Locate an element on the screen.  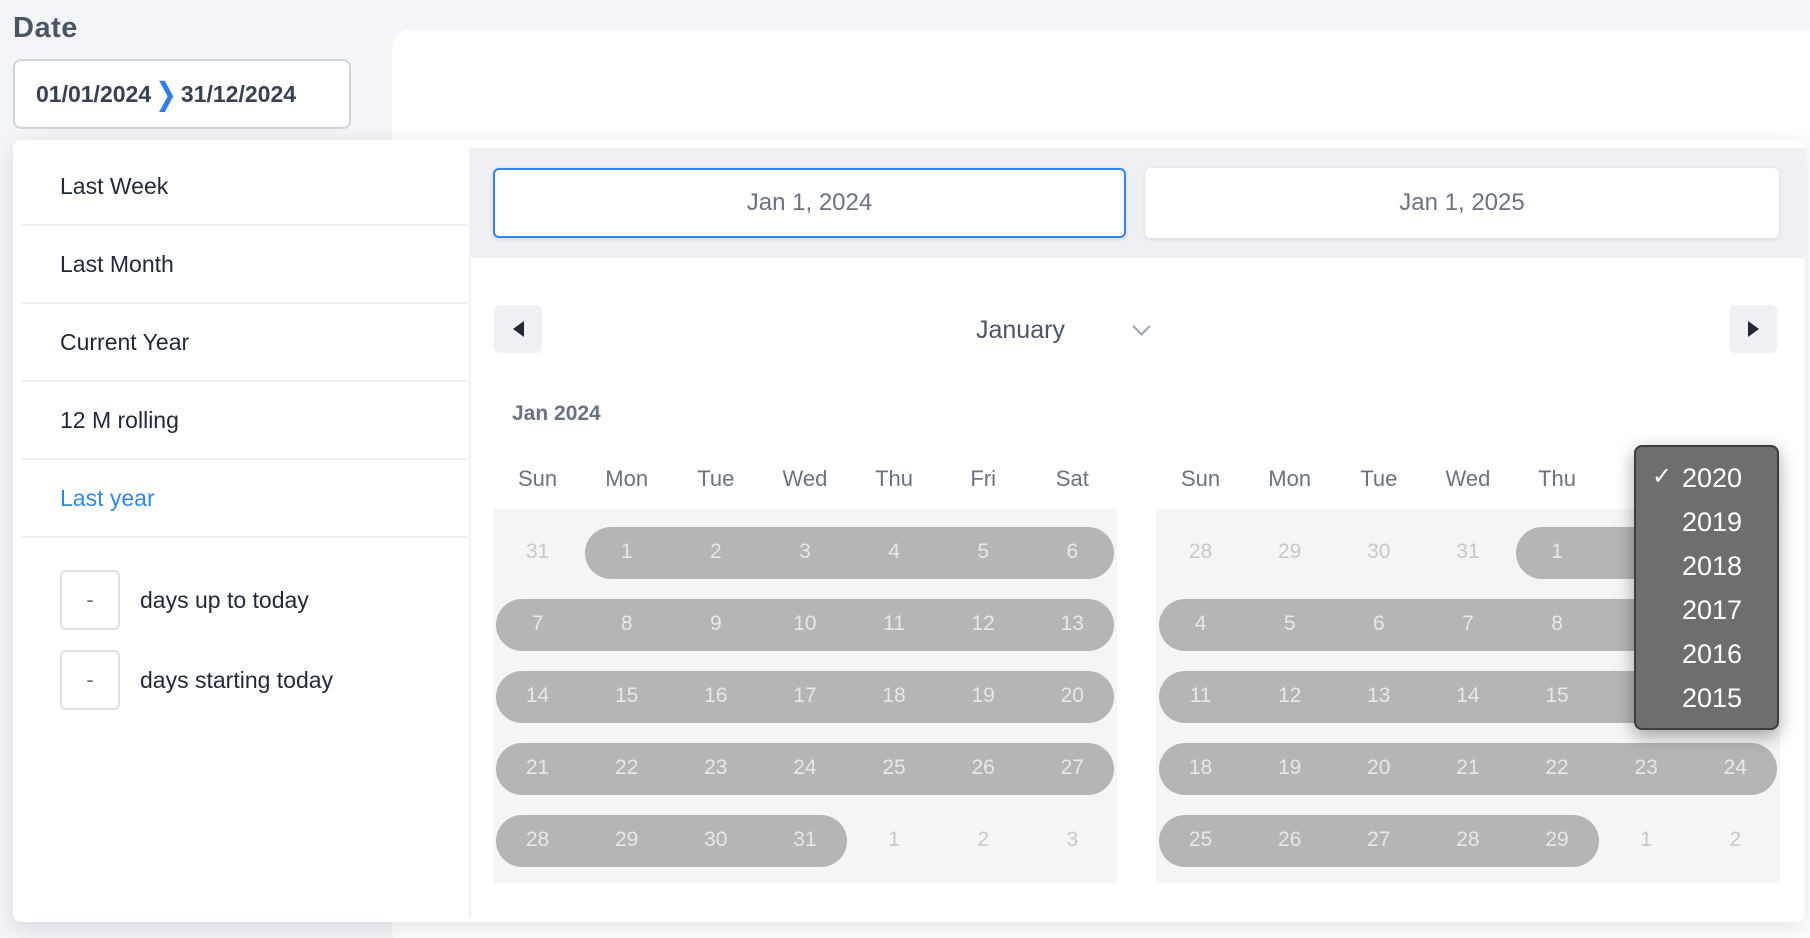
week-row: 18 19 20 21 22 23 24 is located at coordinates (1468, 768).